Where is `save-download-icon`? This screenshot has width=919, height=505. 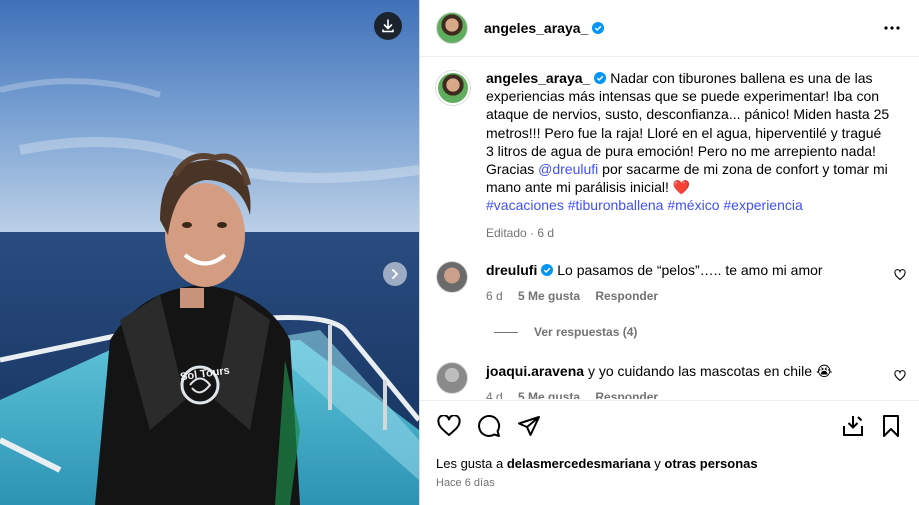 save-download-icon is located at coordinates (853, 426).